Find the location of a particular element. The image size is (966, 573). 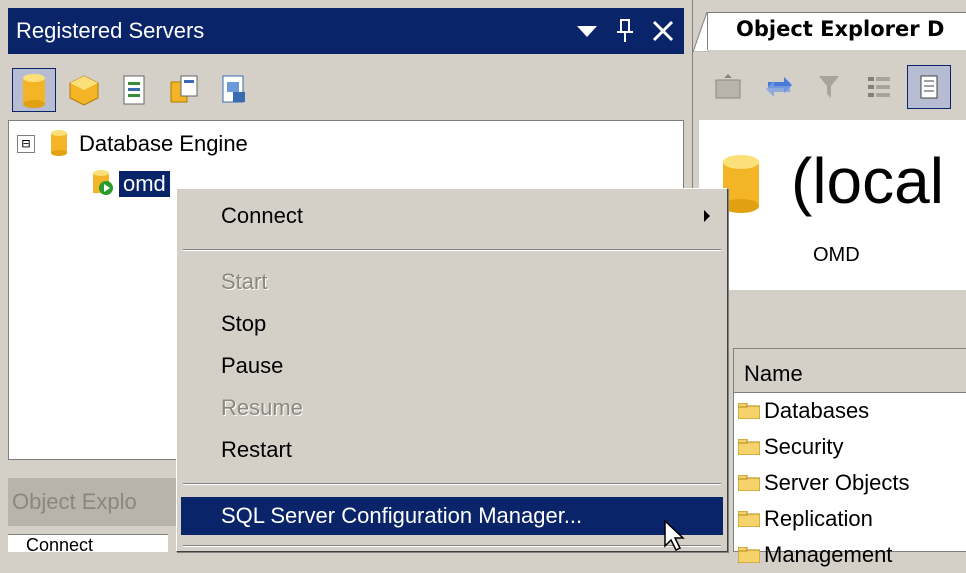

chevron-down-icon is located at coordinates (587, 31).